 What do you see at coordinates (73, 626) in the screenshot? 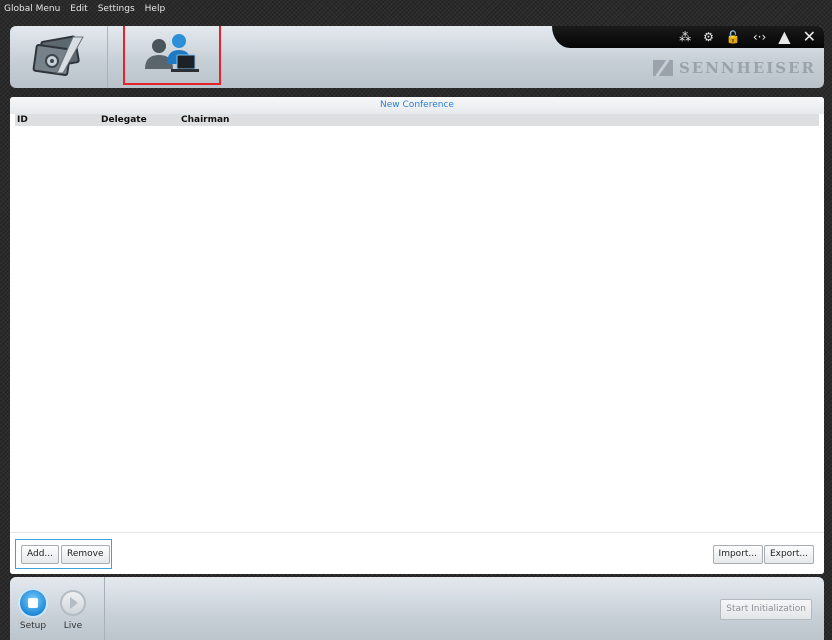
I see `live-label: Live` at bounding box center [73, 626].